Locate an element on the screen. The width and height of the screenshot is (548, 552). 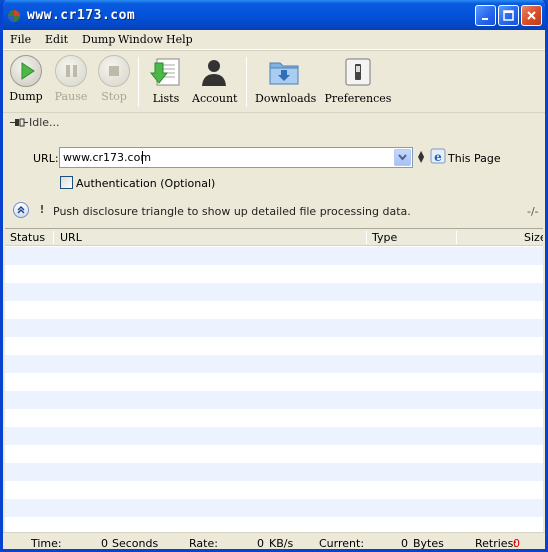
pause-icon is located at coordinates (71, 71).